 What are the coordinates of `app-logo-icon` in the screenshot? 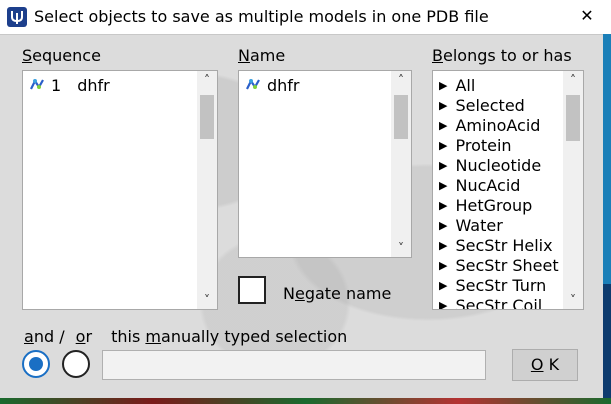 It's located at (17, 17).